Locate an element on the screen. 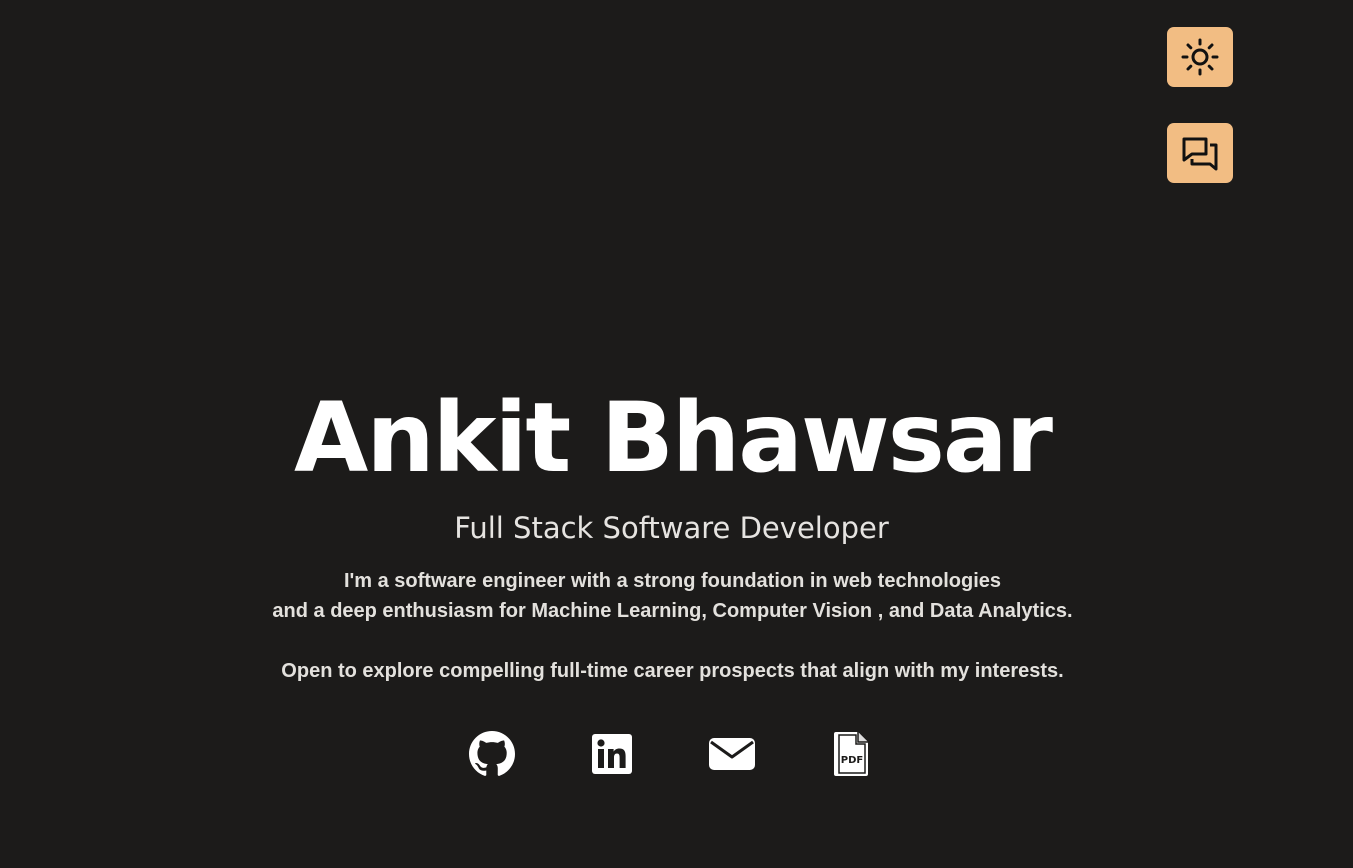  email-icon is located at coordinates (732, 754).